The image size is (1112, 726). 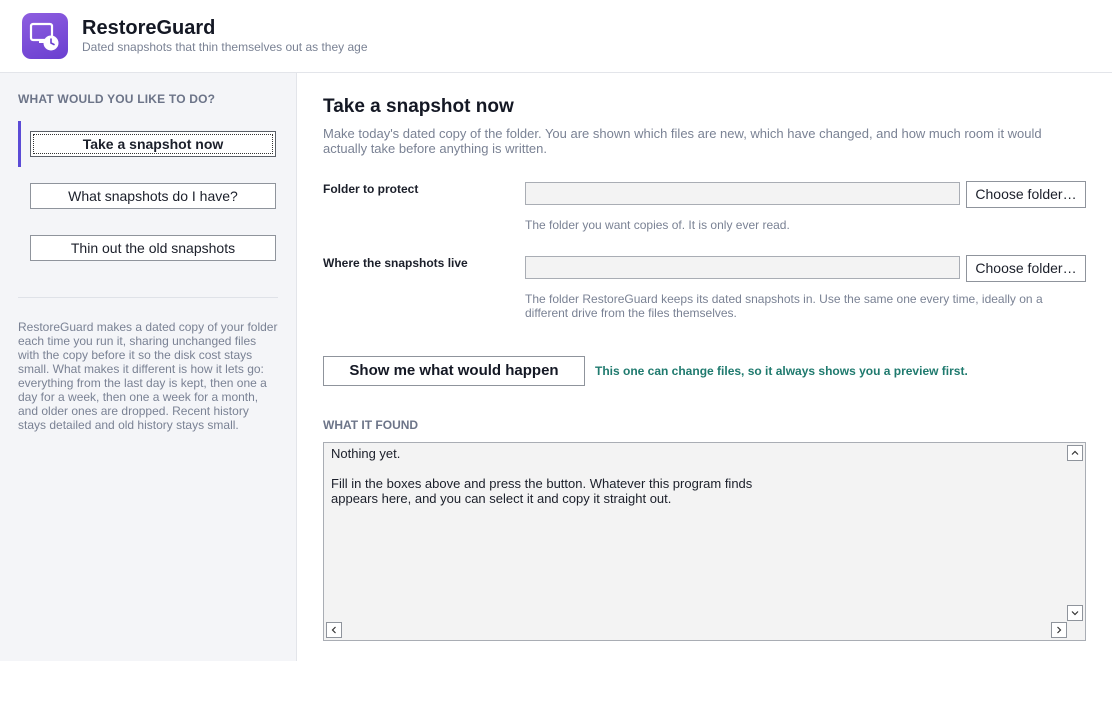 What do you see at coordinates (153, 248) in the screenshot?
I see `nav-thin-snapshots-button: Thin out the old snapshots` at bounding box center [153, 248].